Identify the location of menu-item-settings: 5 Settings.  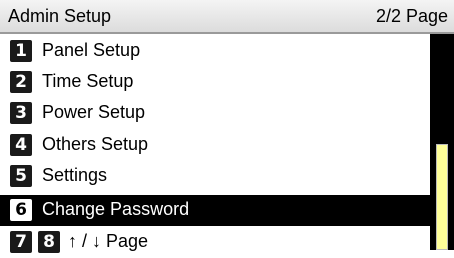
(215, 176).